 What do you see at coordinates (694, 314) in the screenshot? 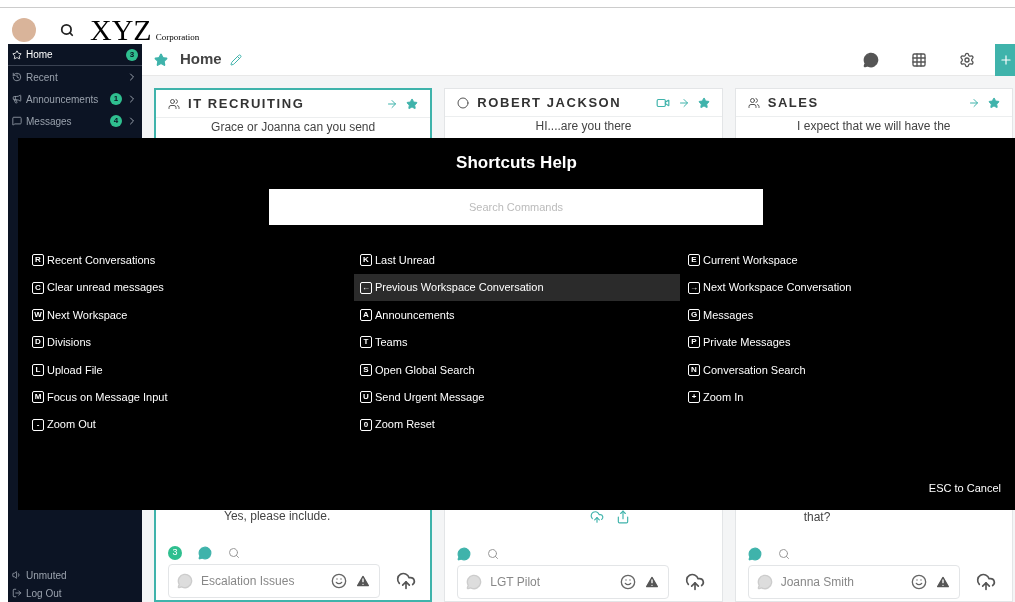
I see `key-cap: G` at bounding box center [694, 314].